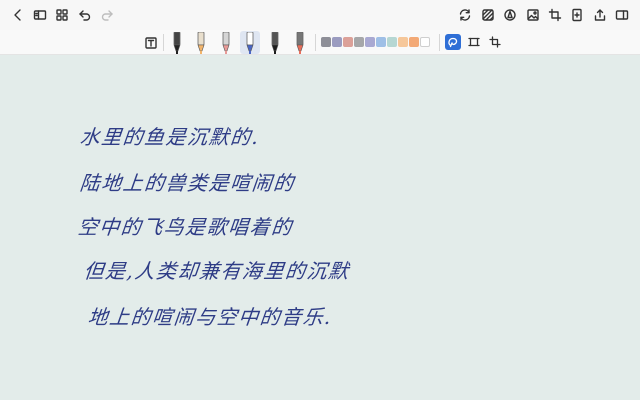 The width and height of the screenshot is (640, 400). What do you see at coordinates (62, 15) in the screenshot?
I see `grid-icon` at bounding box center [62, 15].